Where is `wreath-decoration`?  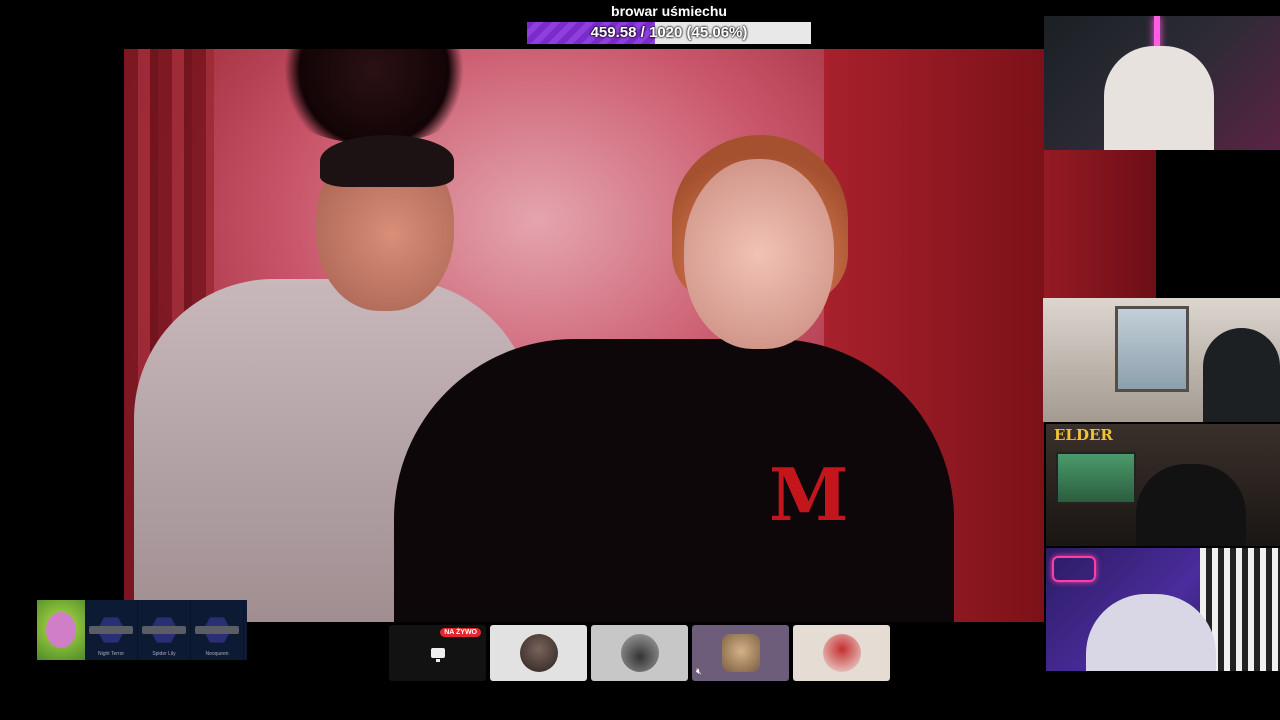 wreath-decoration is located at coordinates (374, 96).